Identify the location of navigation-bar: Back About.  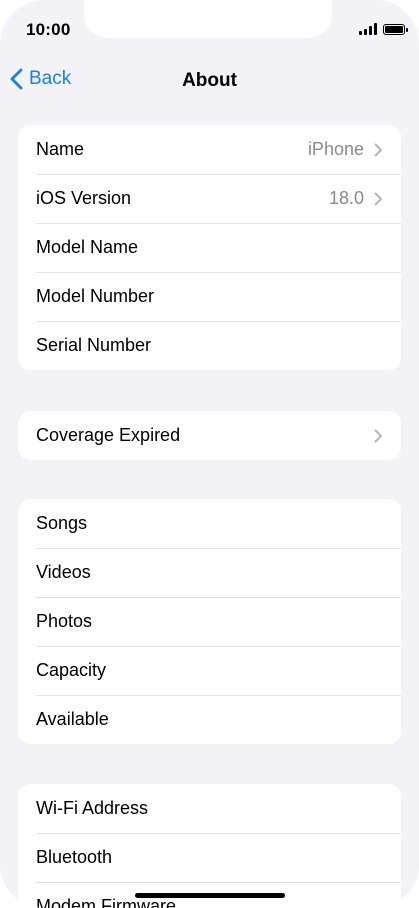
(209, 82).